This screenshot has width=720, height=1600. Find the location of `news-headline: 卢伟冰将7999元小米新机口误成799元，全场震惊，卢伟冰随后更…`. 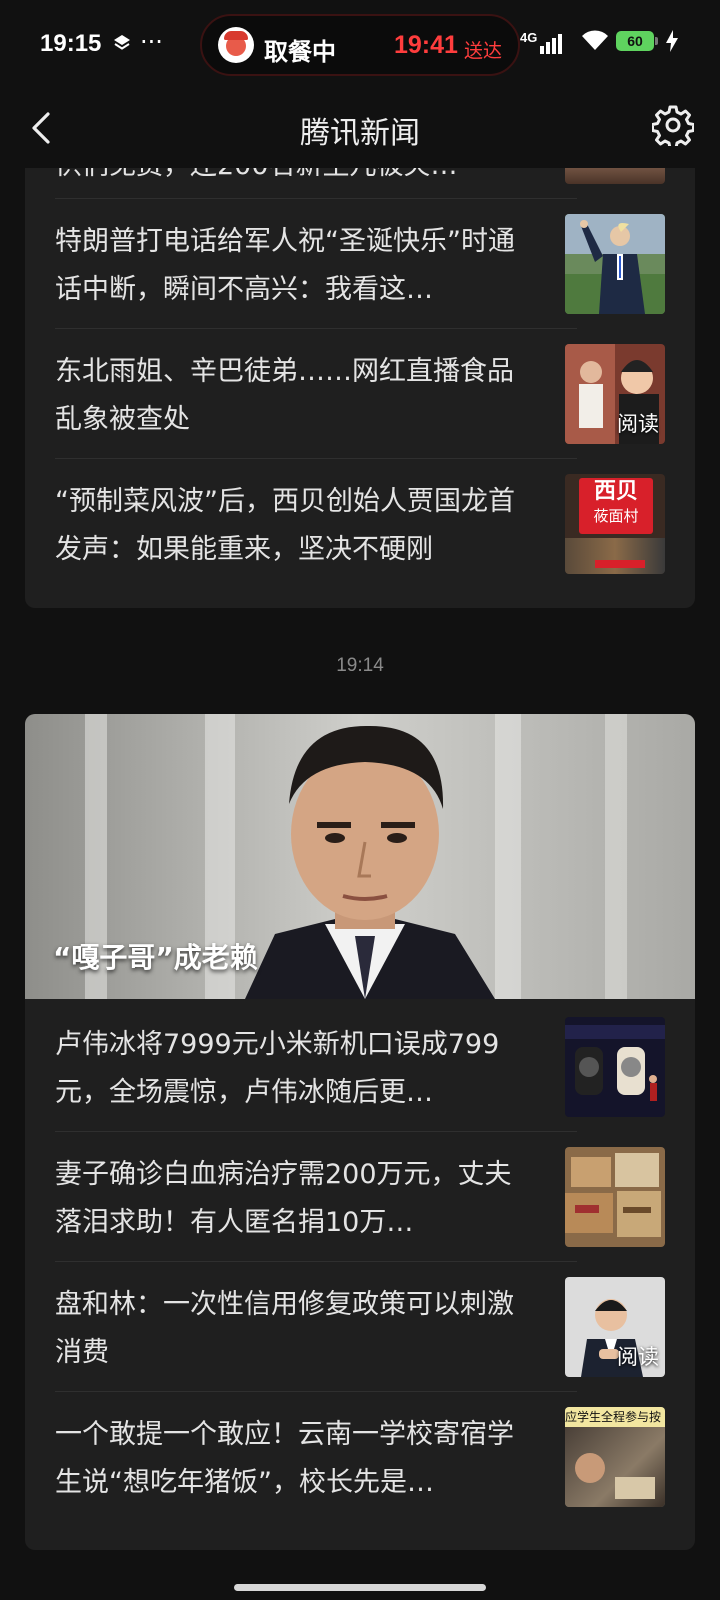

news-headline: 卢伟冰将7999元小米新机口误成799元，全场震惊，卢伟冰随后更… is located at coordinates (296, 1069).